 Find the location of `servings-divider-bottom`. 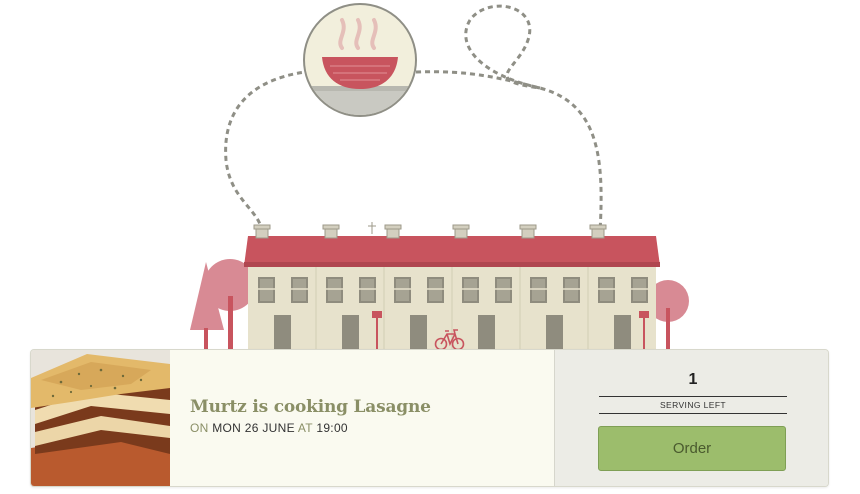

servings-divider-bottom is located at coordinates (693, 413).